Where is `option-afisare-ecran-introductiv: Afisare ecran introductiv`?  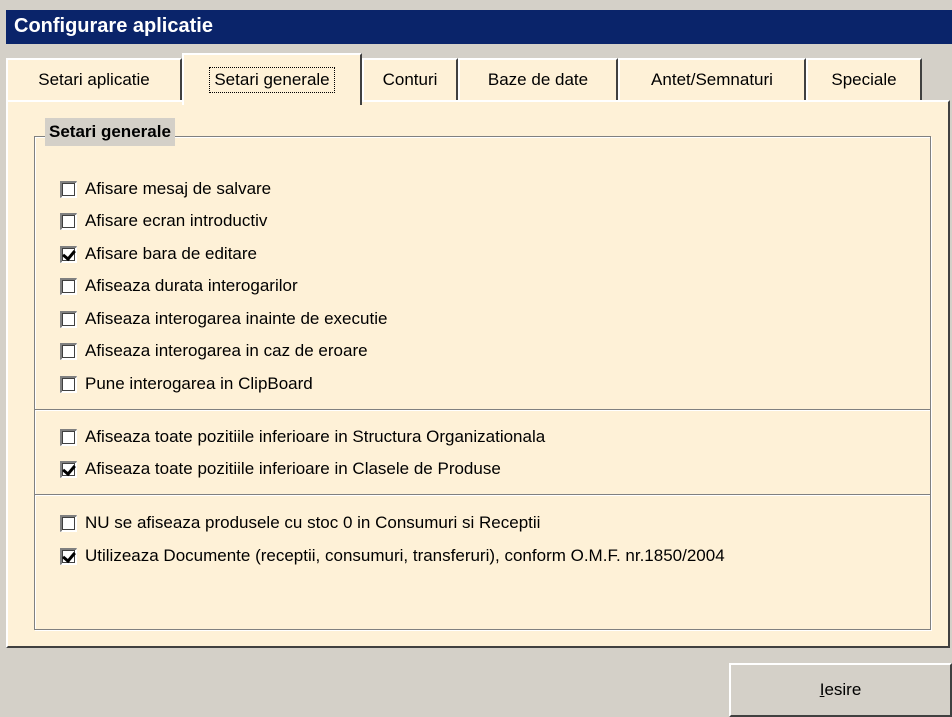
option-afisare-ecran-introductiv: Afisare ecran introductiv is located at coordinates (163, 221).